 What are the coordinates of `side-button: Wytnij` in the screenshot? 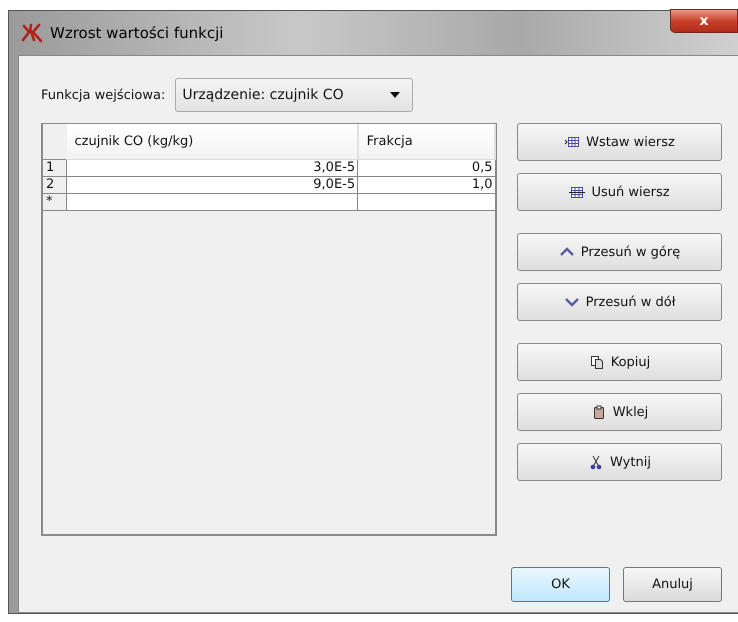 It's located at (619, 462).